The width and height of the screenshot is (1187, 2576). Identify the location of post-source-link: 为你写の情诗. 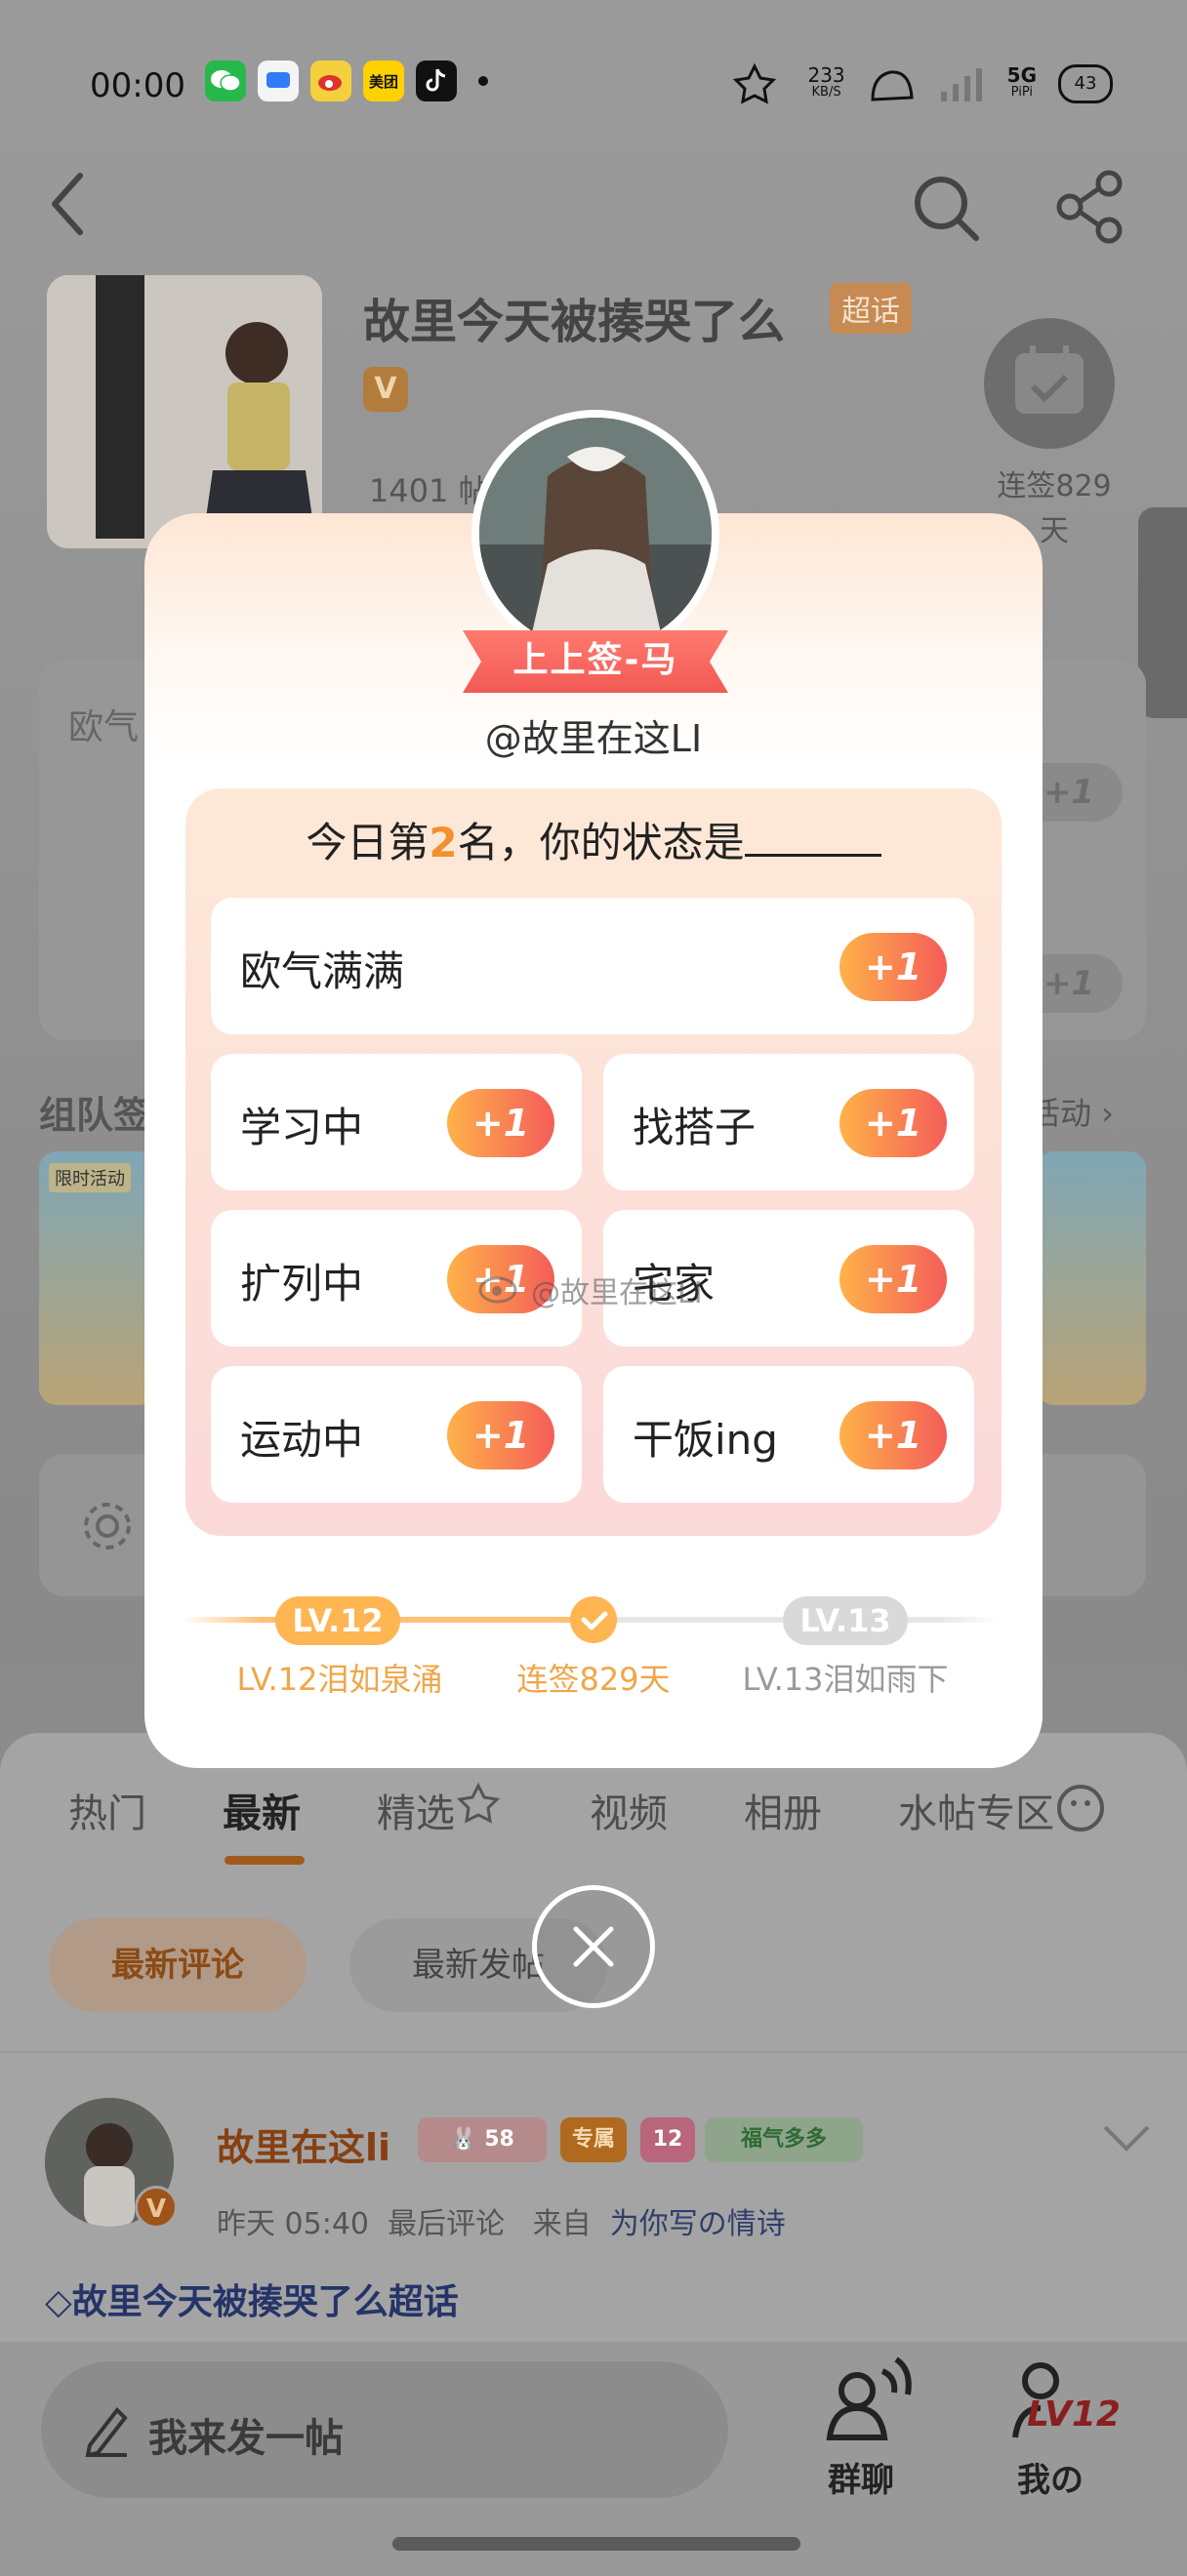
(698, 2224).